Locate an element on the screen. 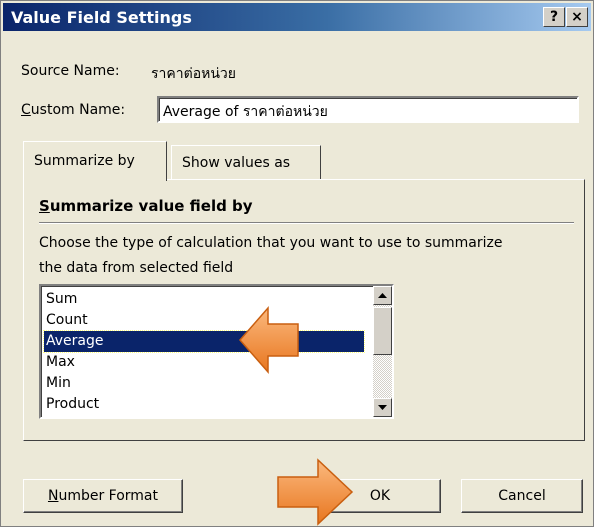 This screenshot has height=529, width=596. custom-name-label-text: ustom Name: is located at coordinates (78, 110).